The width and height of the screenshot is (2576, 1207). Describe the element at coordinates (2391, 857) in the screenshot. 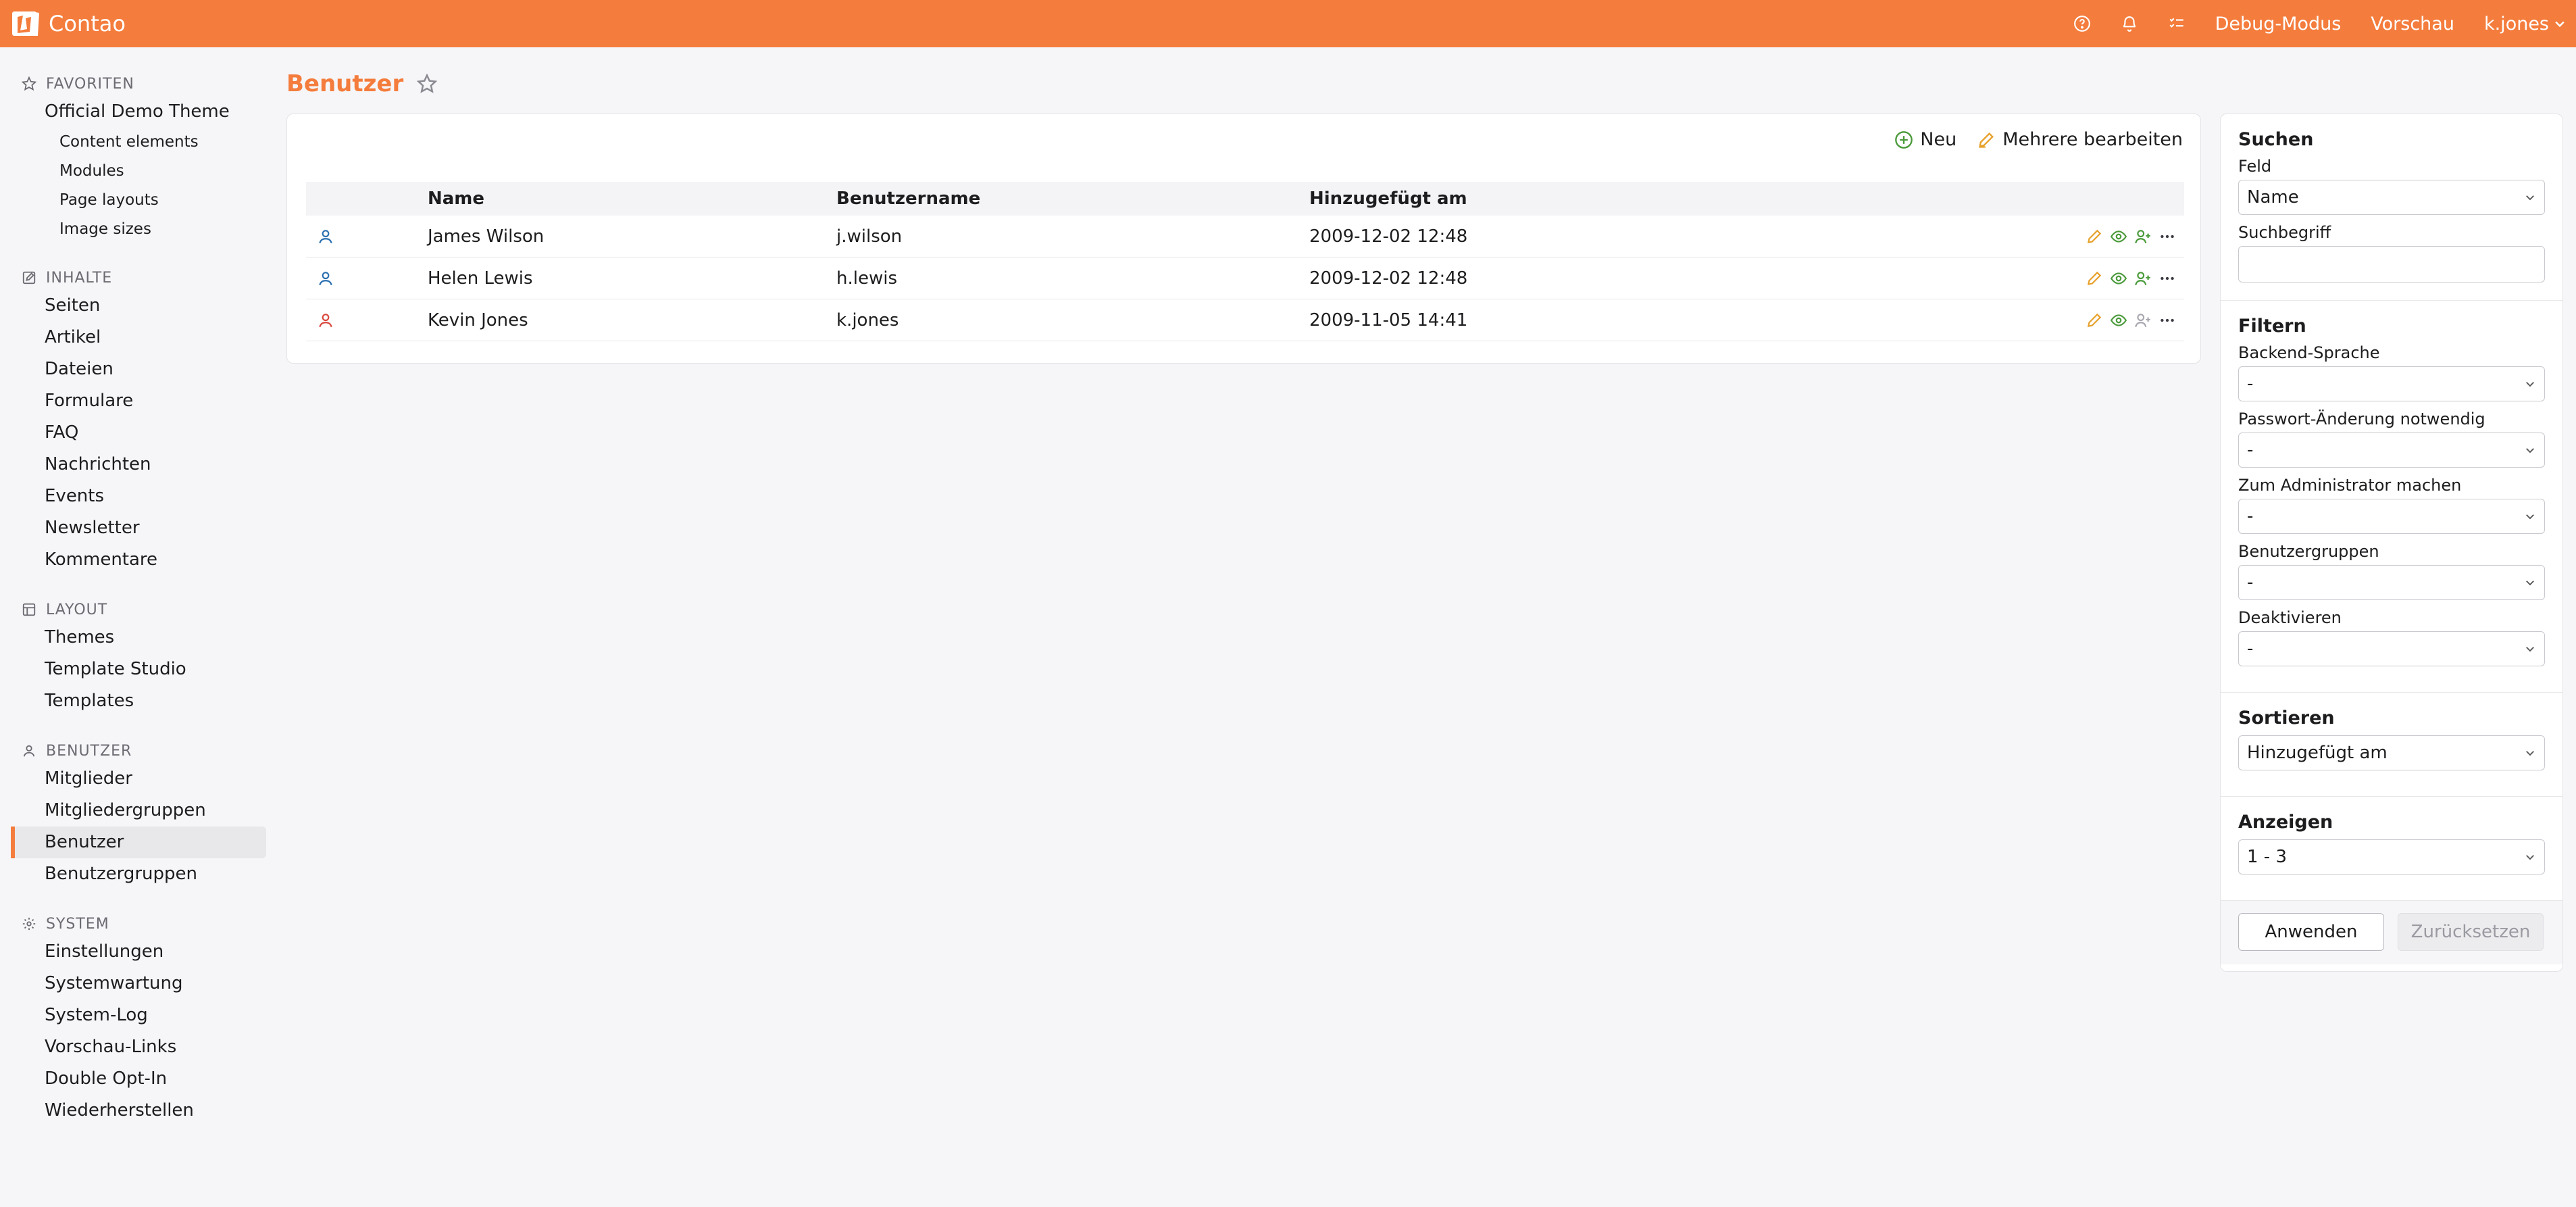

I see `show-limit-select: 1 - 3` at that location.